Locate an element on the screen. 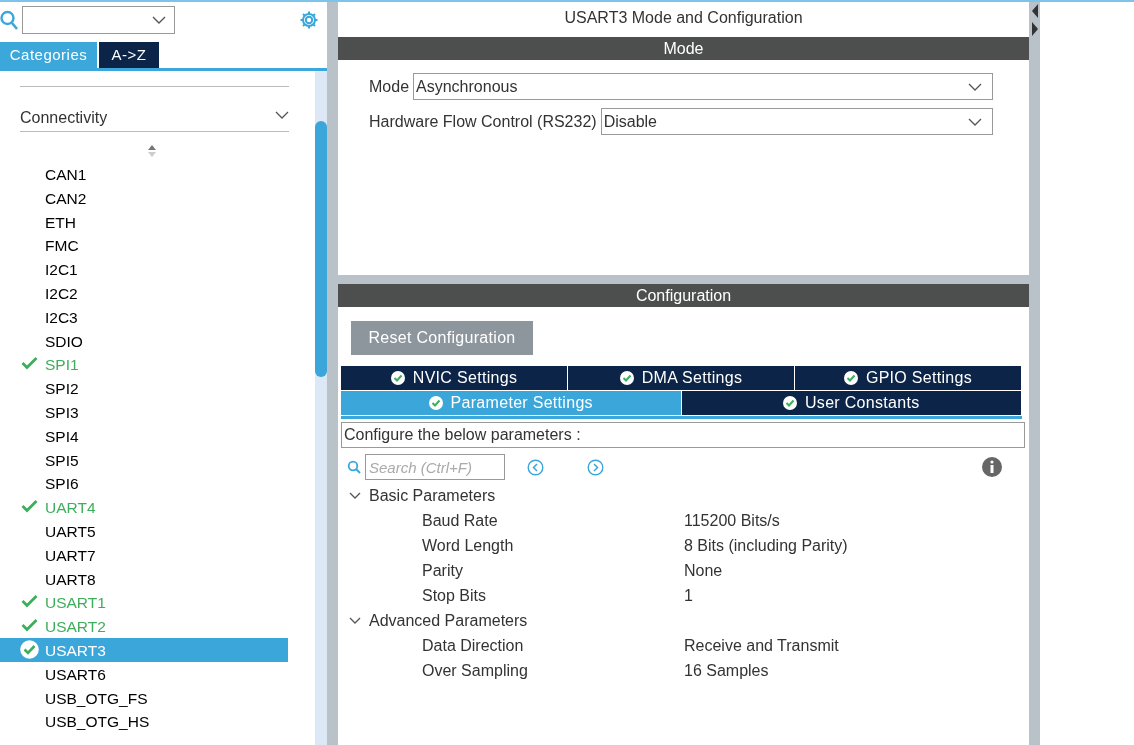 This screenshot has height=745, width=1134. peripheral-item: SPI6 is located at coordinates (144, 483).